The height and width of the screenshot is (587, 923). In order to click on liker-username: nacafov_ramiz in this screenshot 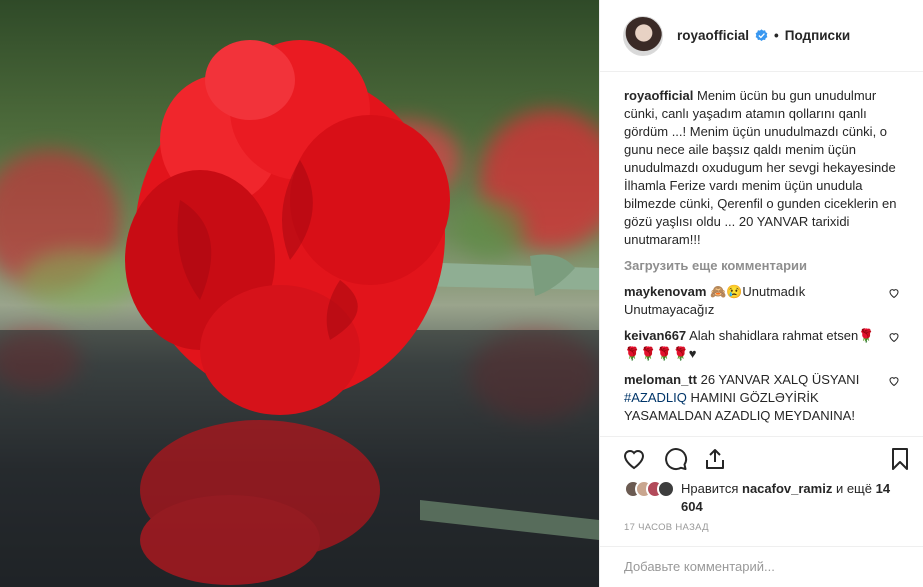, I will do `click(787, 488)`.